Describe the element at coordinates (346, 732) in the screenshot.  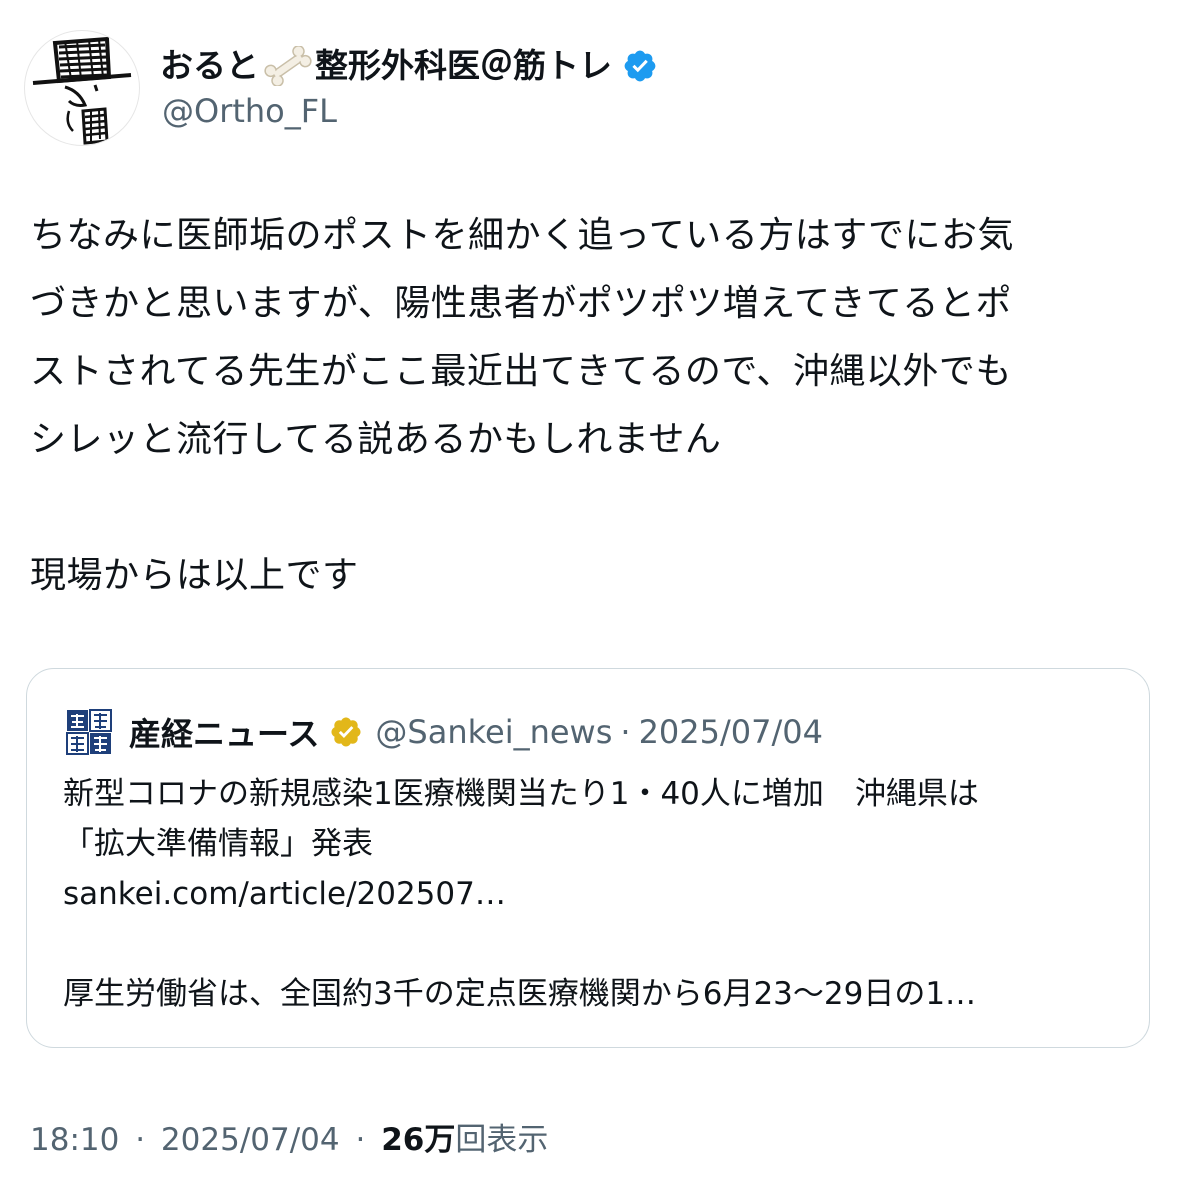
I see `gold-verified-badge-icon` at that location.